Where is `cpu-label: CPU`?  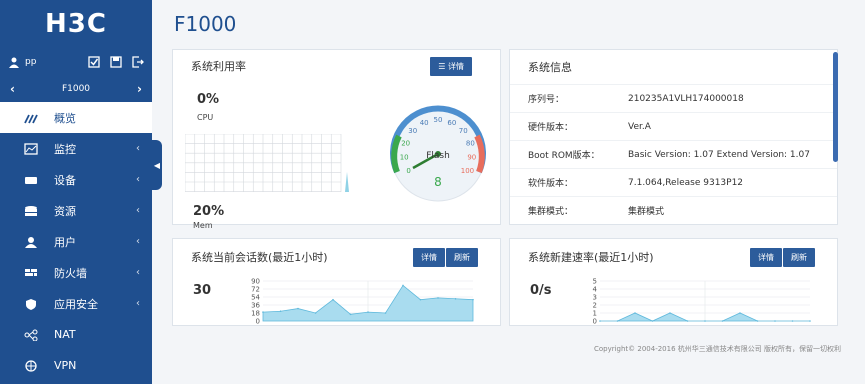
cpu-label: CPU is located at coordinates (205, 117).